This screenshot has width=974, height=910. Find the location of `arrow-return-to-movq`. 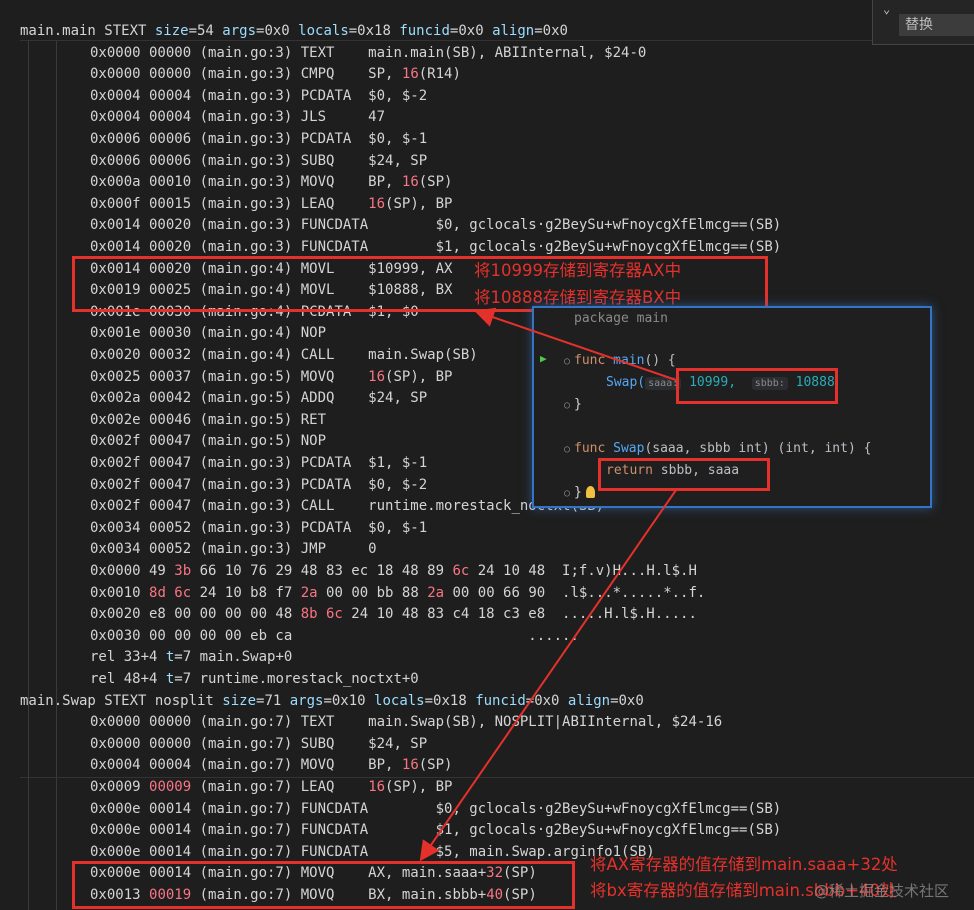

arrow-return-to-movq is located at coordinates (548, 675).